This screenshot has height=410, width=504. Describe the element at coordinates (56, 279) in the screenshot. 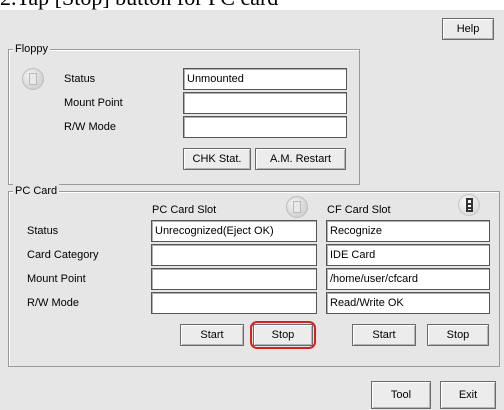

I see `mount-point-label: Mount Point` at that location.